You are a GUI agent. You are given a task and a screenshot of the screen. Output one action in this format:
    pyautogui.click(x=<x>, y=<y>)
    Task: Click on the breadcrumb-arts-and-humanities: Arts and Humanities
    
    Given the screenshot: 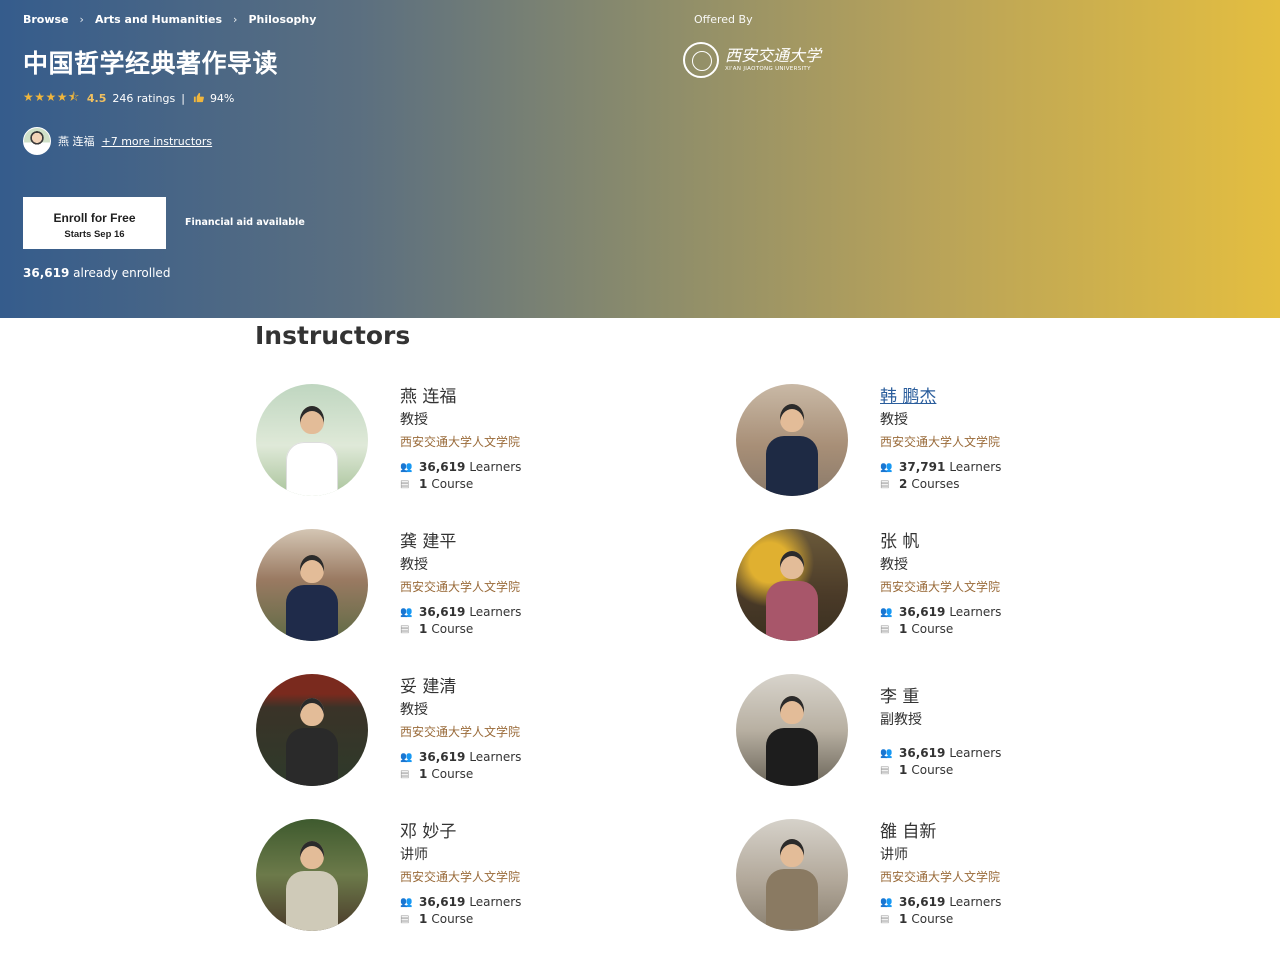 What is the action you would take?
    pyautogui.click(x=158, y=19)
    